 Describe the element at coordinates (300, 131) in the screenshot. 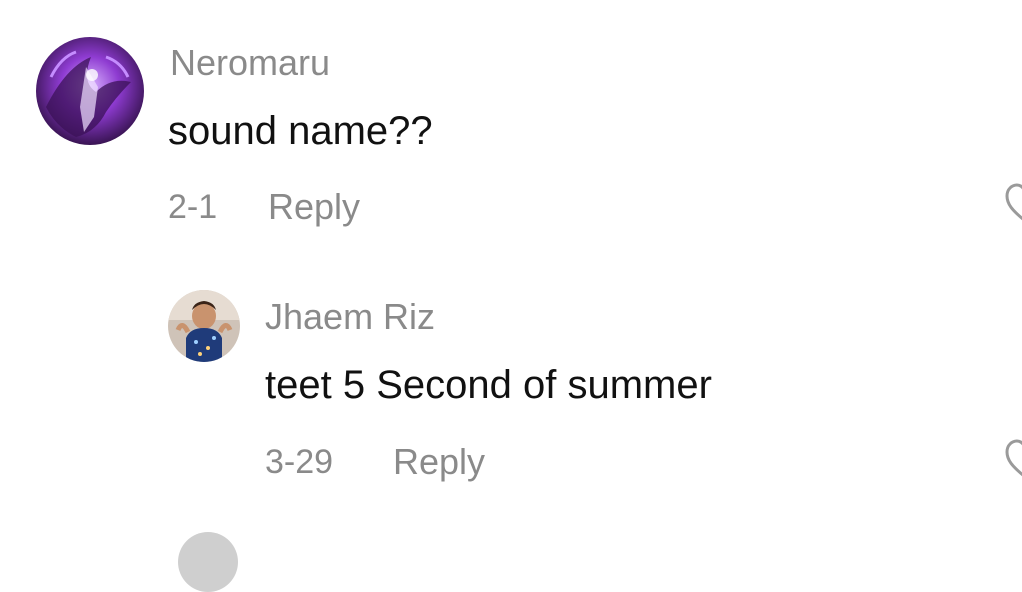

I see `comment-text: sound name??` at that location.